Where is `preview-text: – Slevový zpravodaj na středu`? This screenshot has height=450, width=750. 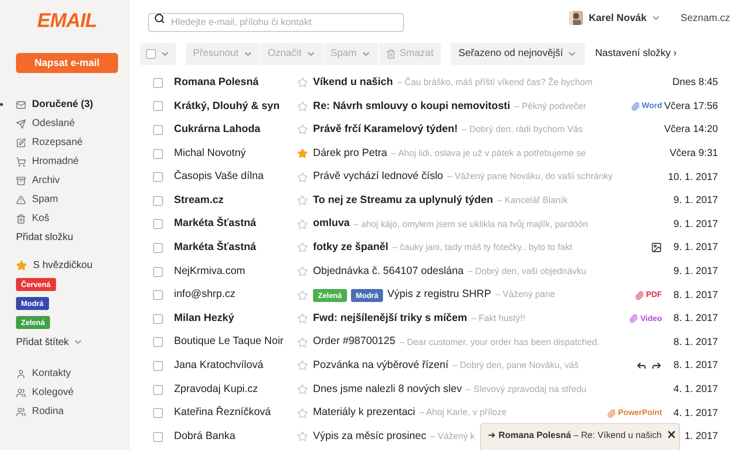
preview-text: – Slevový zpravodaj na středu is located at coordinates (526, 389).